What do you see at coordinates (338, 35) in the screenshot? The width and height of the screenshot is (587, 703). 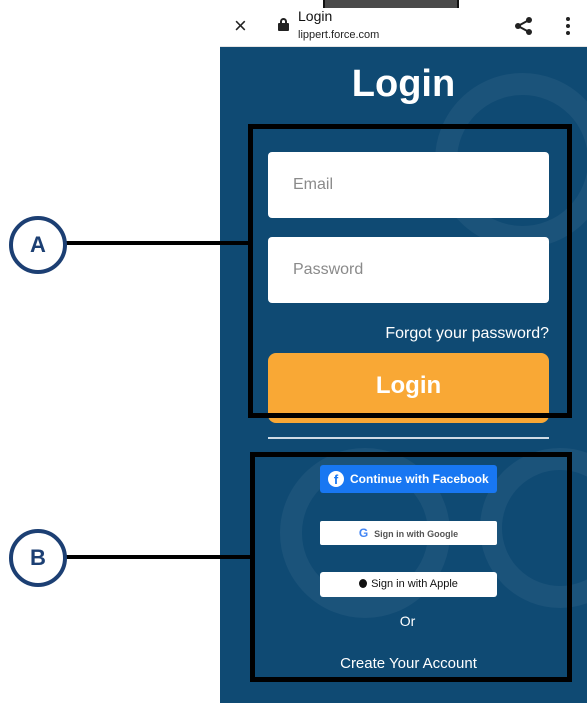 I see `browser-url: lippert.force.com` at bounding box center [338, 35].